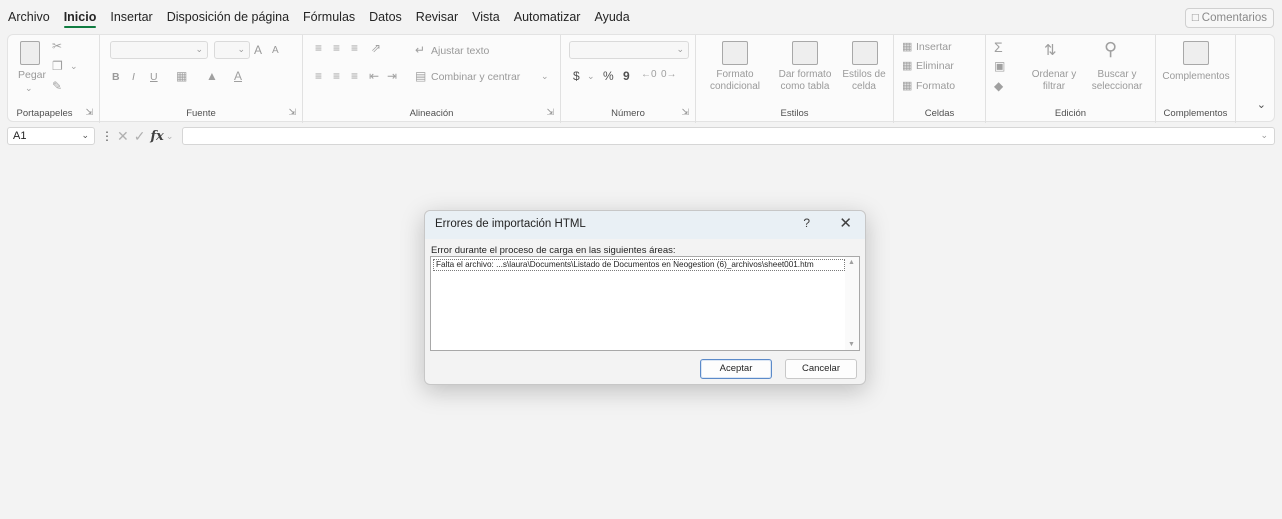  I want to click on cancel-entry-icon: ✕, so click(123, 136).